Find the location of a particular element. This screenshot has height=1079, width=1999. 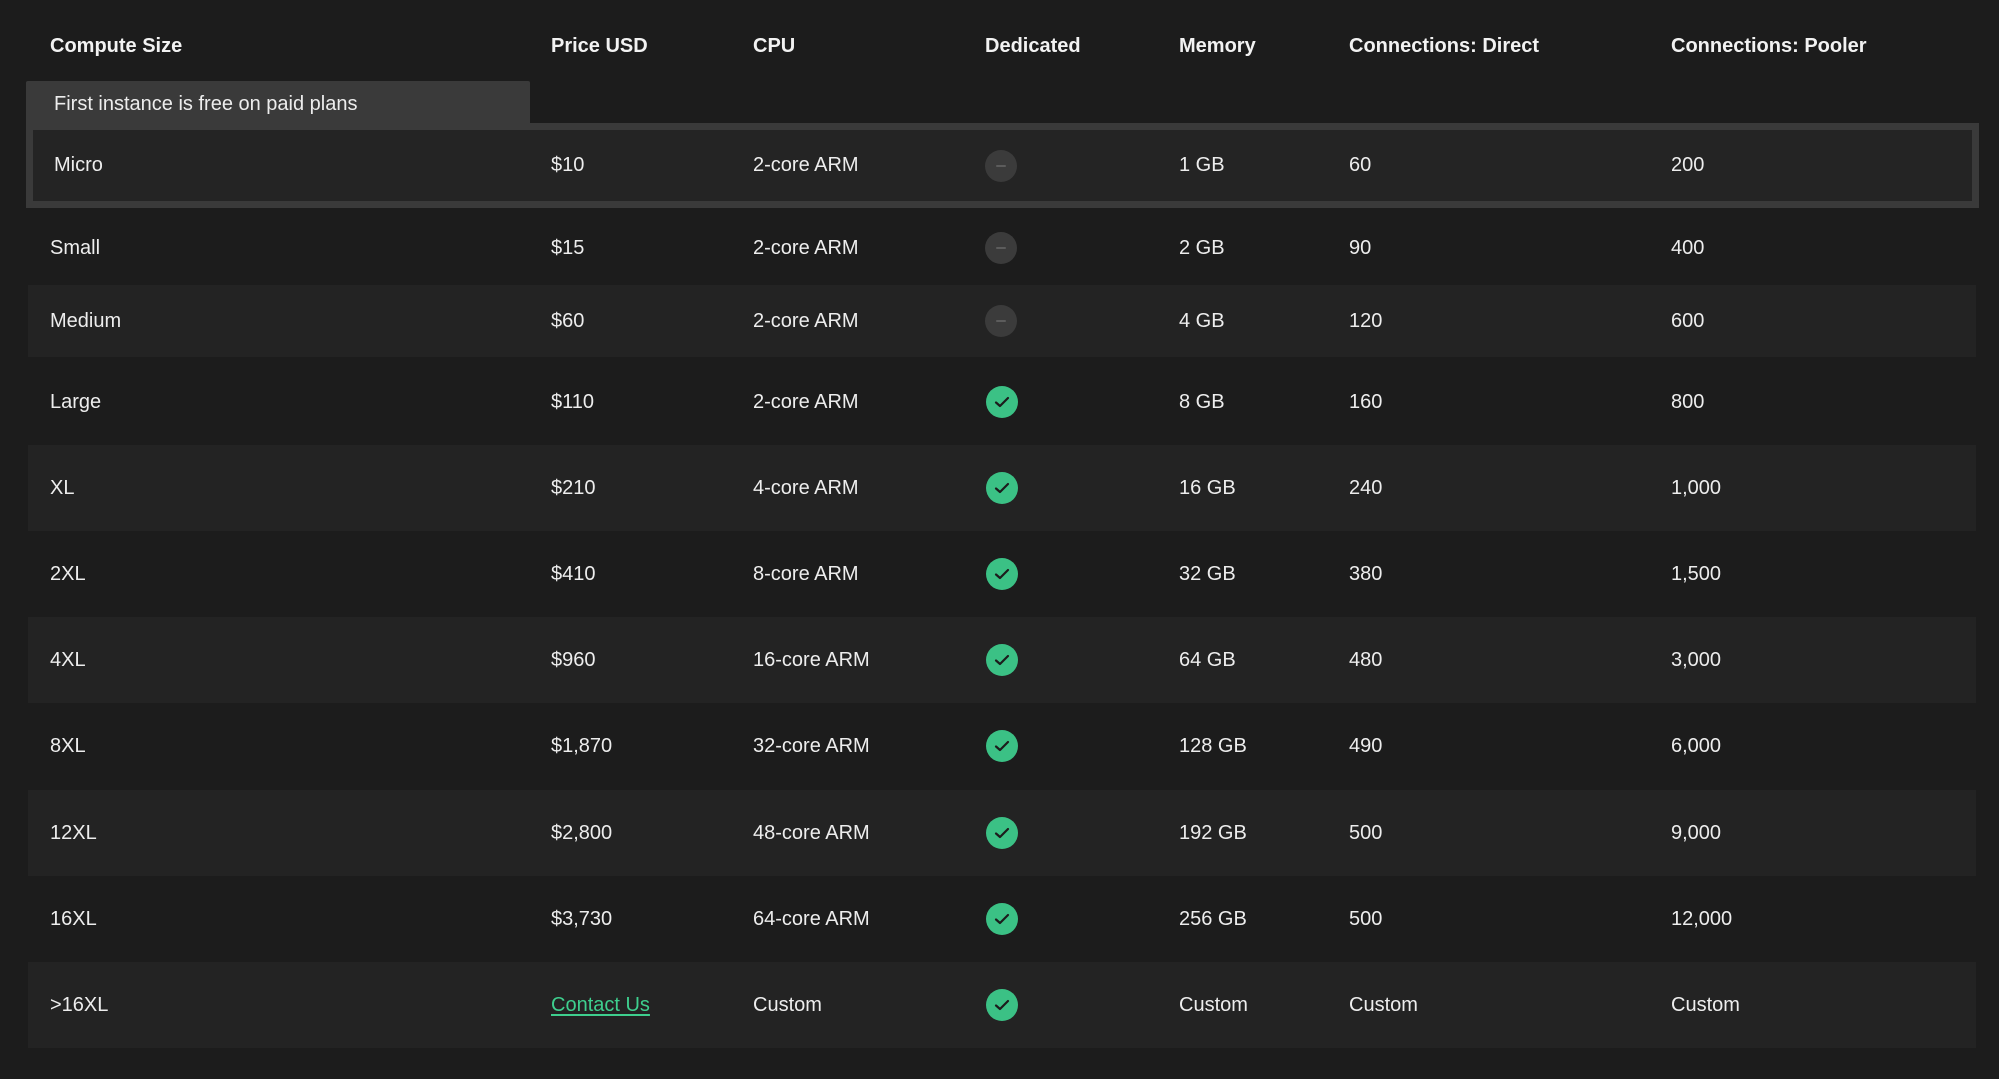

cell-compute-size: >16XL is located at coordinates (79, 1004).